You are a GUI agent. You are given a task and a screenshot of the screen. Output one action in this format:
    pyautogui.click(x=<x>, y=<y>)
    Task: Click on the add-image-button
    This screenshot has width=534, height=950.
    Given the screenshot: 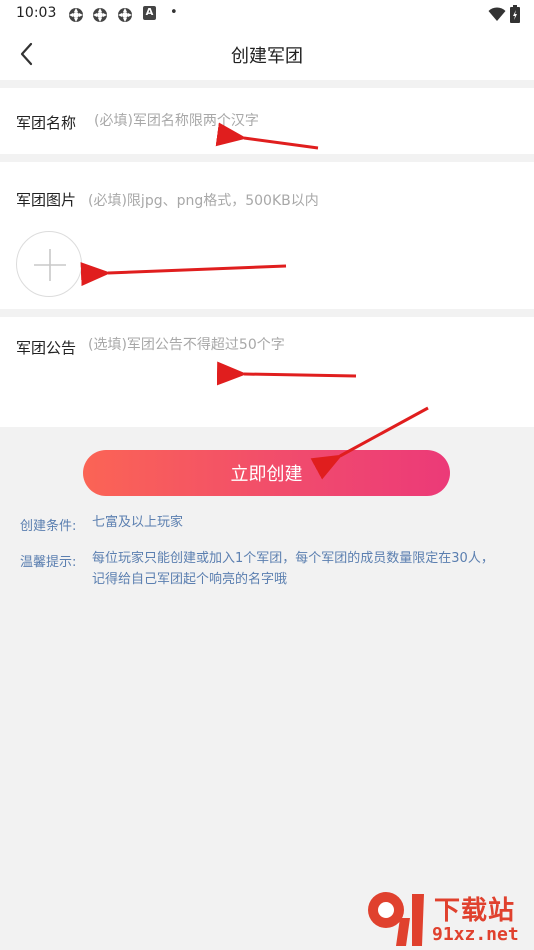 What is the action you would take?
    pyautogui.click(x=49, y=264)
    